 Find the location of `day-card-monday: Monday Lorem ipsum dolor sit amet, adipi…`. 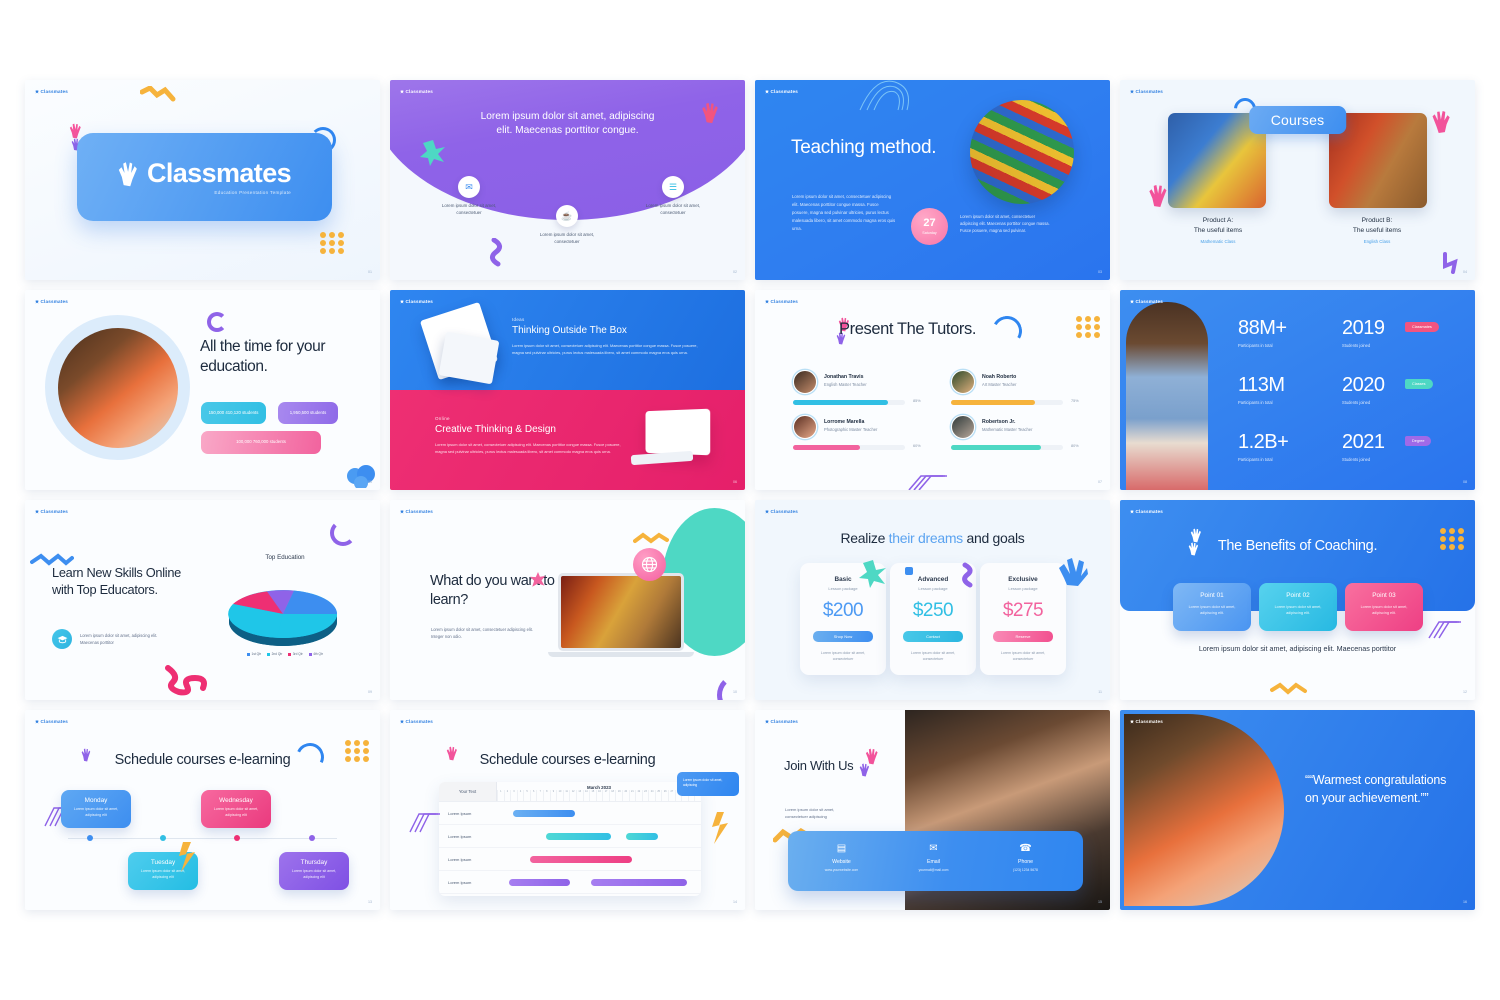

day-card-monday: Monday Lorem ipsum dolor sit amet, adipi… is located at coordinates (96, 809).